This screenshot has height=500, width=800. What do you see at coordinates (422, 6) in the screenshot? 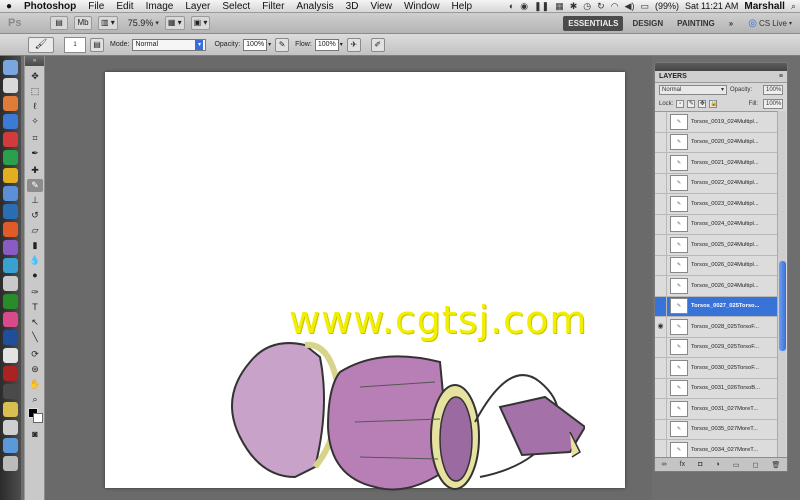
I see `menu-window: Window` at bounding box center [422, 6].